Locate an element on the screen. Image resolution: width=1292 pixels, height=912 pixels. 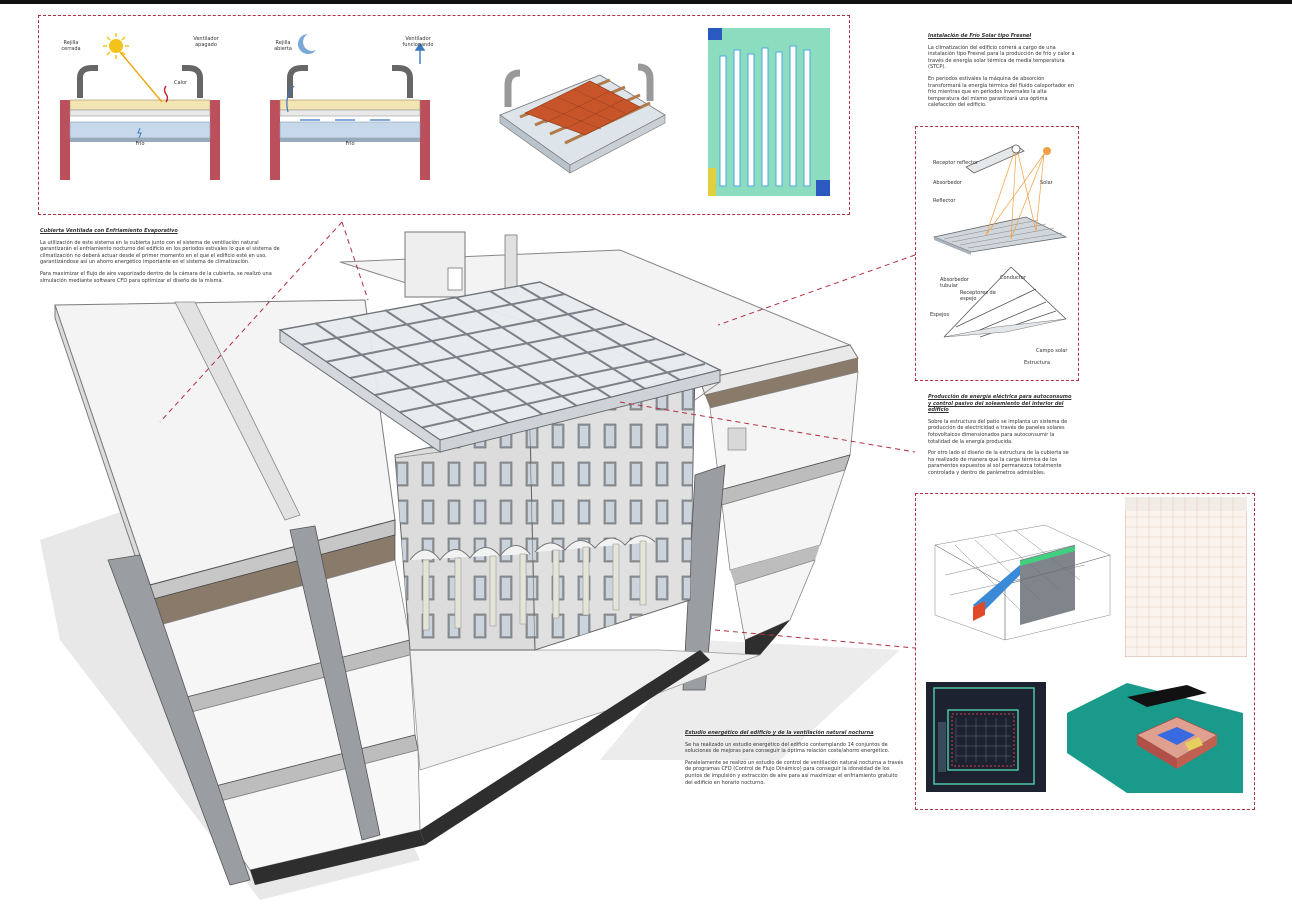
frio-solar-title: Instalación de Frío Solar tipo Fresnel is located at coordinates (980, 36).